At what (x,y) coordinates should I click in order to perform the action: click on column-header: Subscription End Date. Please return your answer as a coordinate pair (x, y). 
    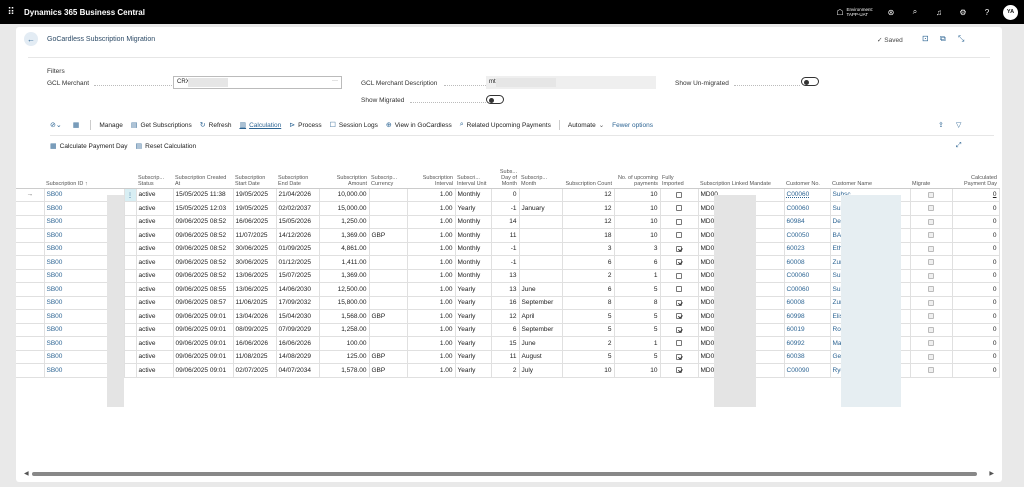
    Looking at the image, I should click on (297, 174).